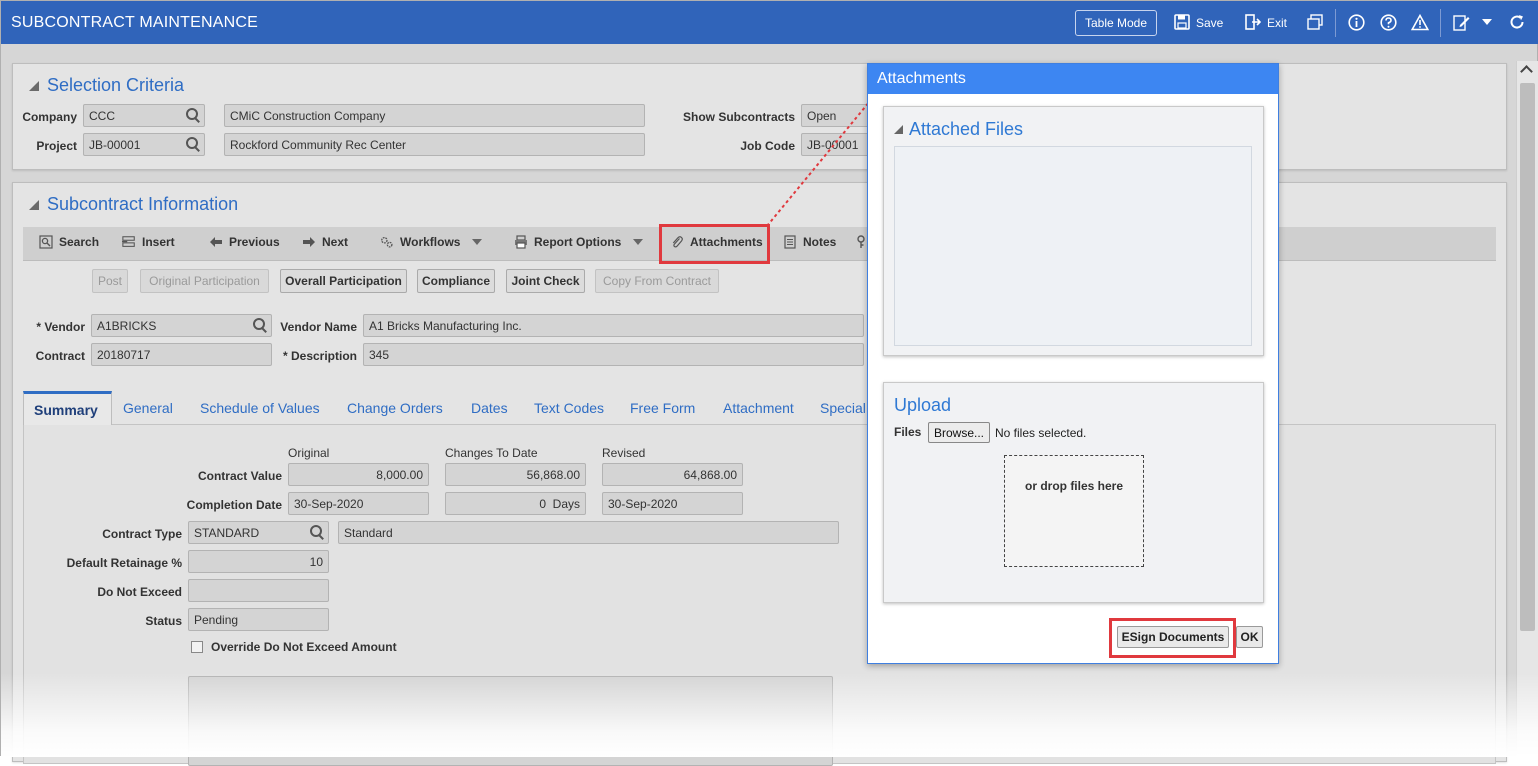 The width and height of the screenshot is (1538, 766). I want to click on table-mode-button: Table Mode, so click(1116, 23).